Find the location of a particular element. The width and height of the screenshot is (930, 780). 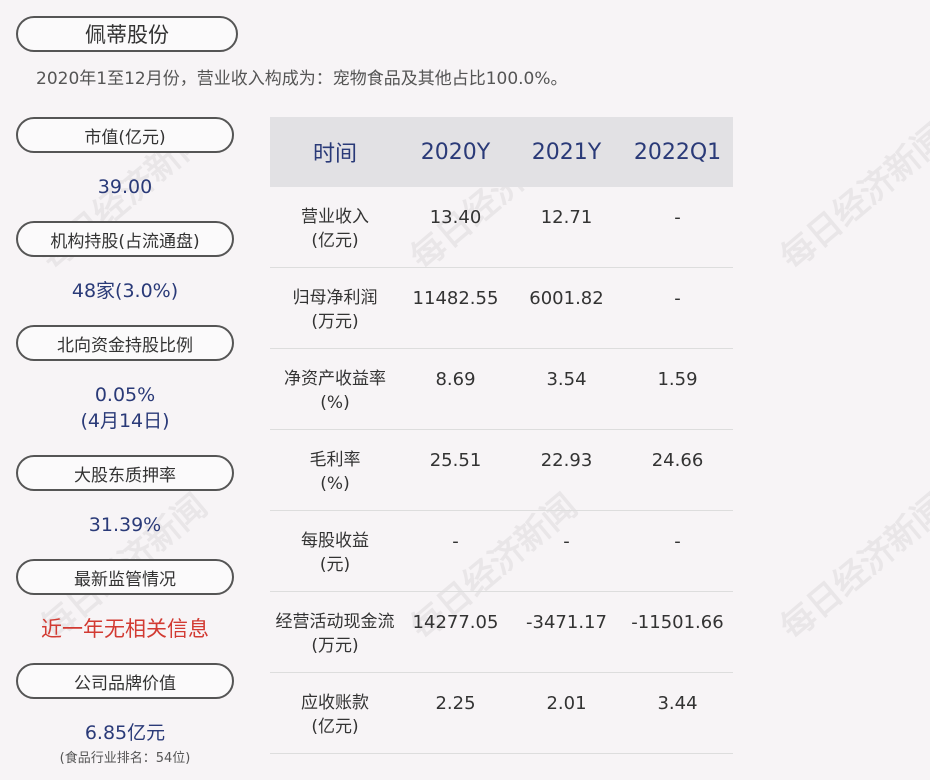

watermark-6: 每日经济新闻 is located at coordinates (851, 567).